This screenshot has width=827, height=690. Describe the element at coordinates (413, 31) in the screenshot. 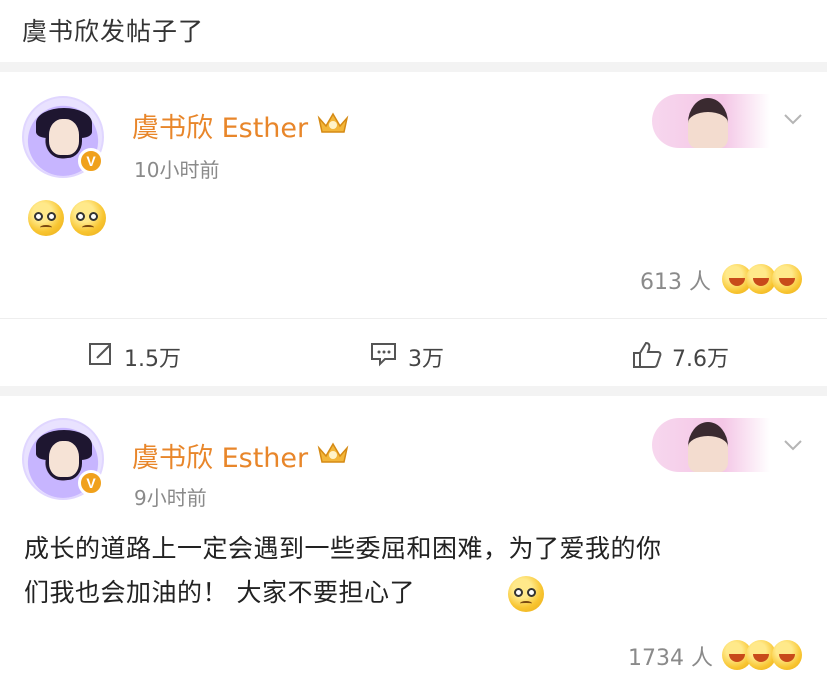

I see `page-header: 虞书欣发帖子了` at that location.